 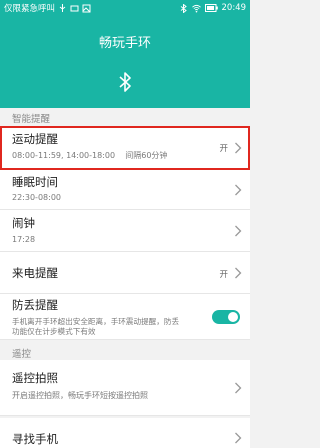 I want to click on alarm-row: 闹钟 17:28, so click(x=125, y=231).